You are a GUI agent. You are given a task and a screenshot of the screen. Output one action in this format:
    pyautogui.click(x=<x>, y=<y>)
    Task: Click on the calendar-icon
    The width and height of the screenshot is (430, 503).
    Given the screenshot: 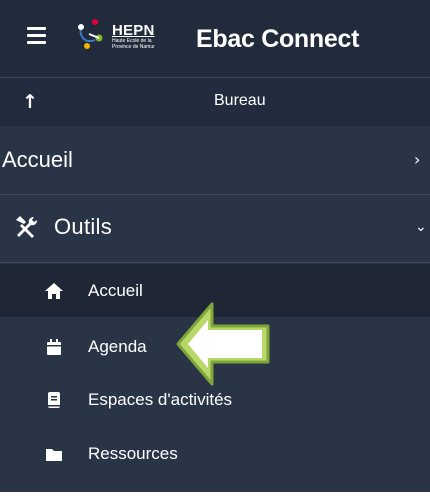 What is the action you would take?
    pyautogui.click(x=54, y=347)
    